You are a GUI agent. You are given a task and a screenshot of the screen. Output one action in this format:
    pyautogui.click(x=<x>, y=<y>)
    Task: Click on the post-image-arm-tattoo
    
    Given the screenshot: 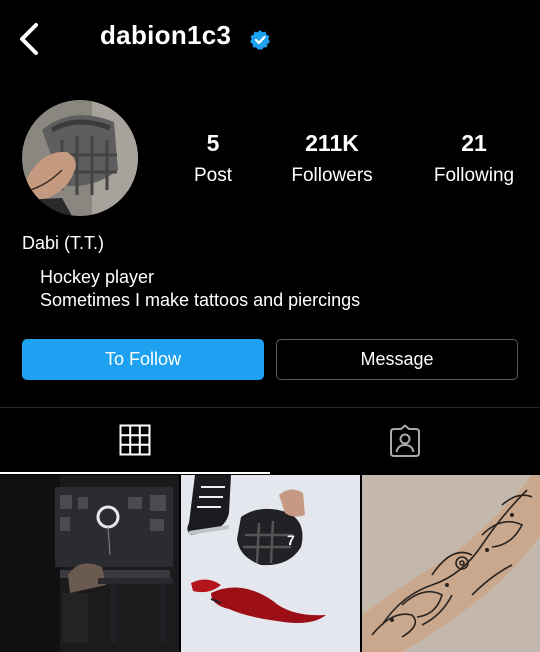 What is the action you would take?
    pyautogui.click(x=451, y=563)
    